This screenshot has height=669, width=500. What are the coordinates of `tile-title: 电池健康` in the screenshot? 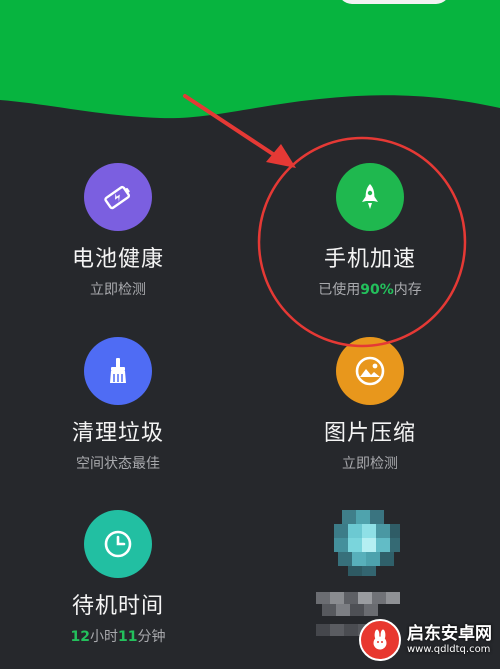 It's located at (117, 259).